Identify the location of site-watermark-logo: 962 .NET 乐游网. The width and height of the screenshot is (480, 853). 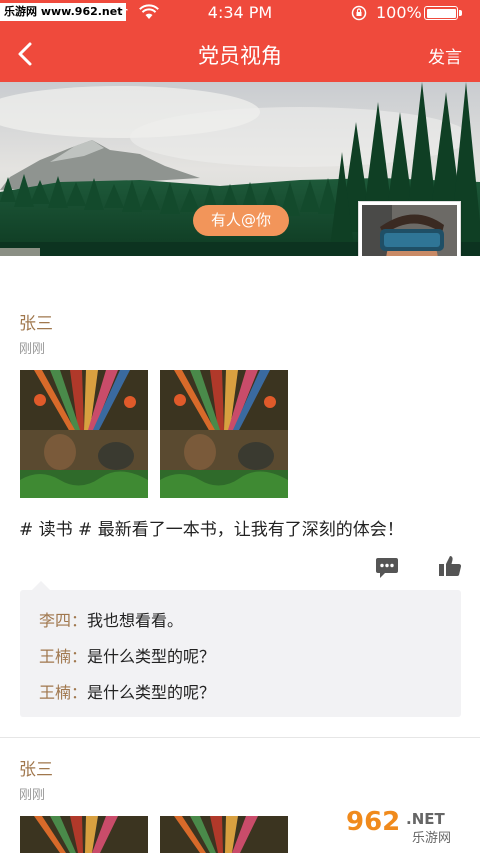
(407, 825).